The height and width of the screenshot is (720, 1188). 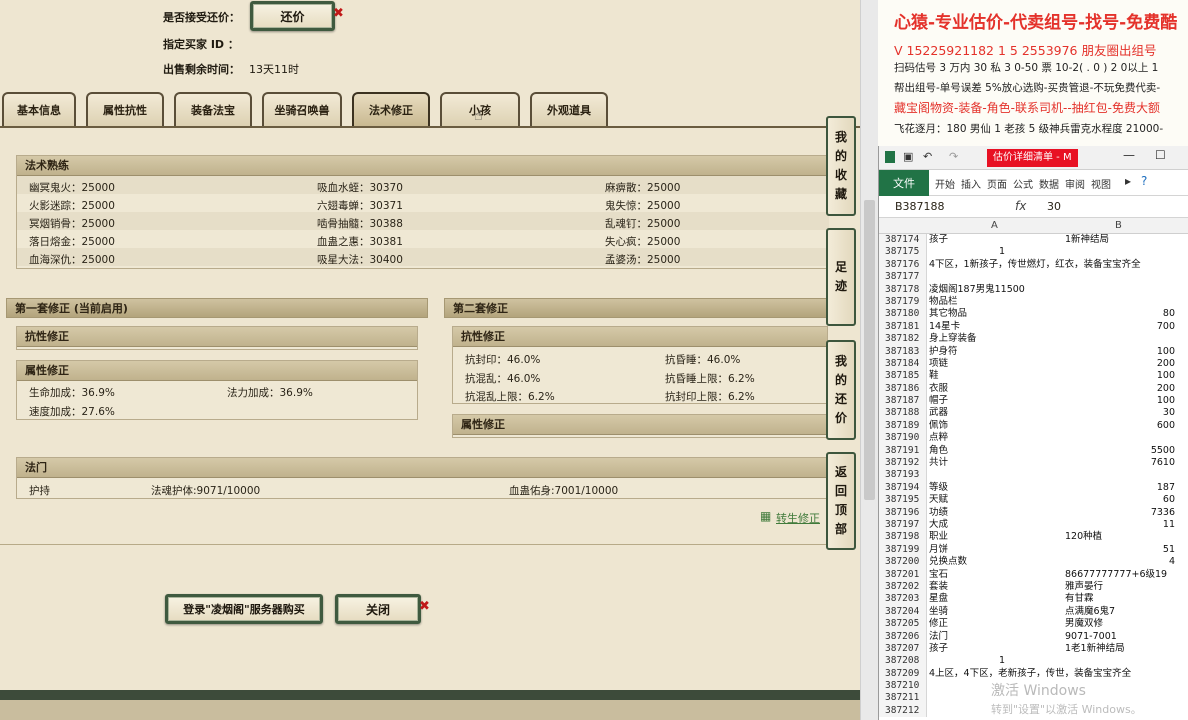 I want to click on row-number: 387195, so click(x=903, y=500).